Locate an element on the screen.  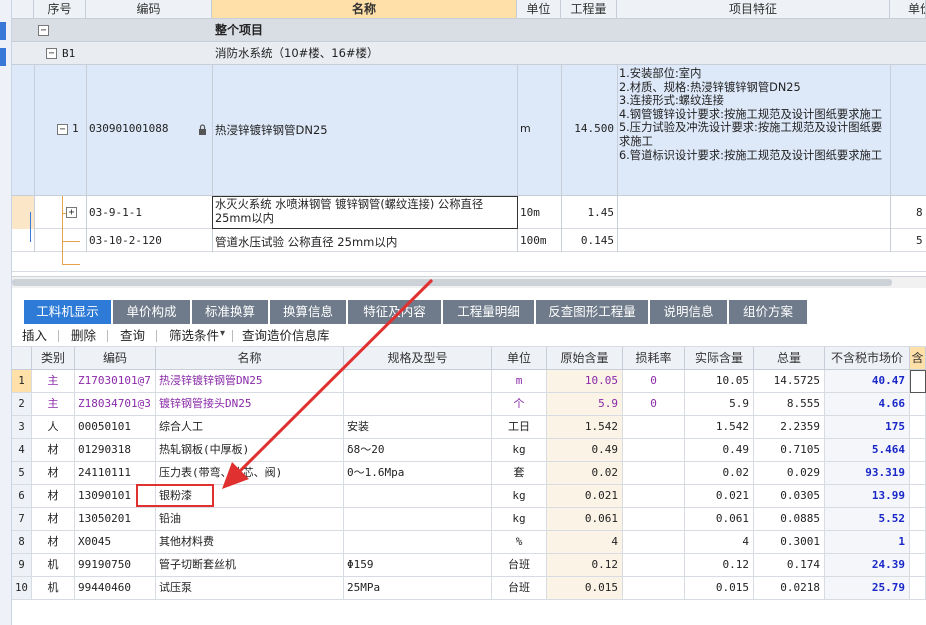
annotation-arrow is located at coordinates (328, 383).